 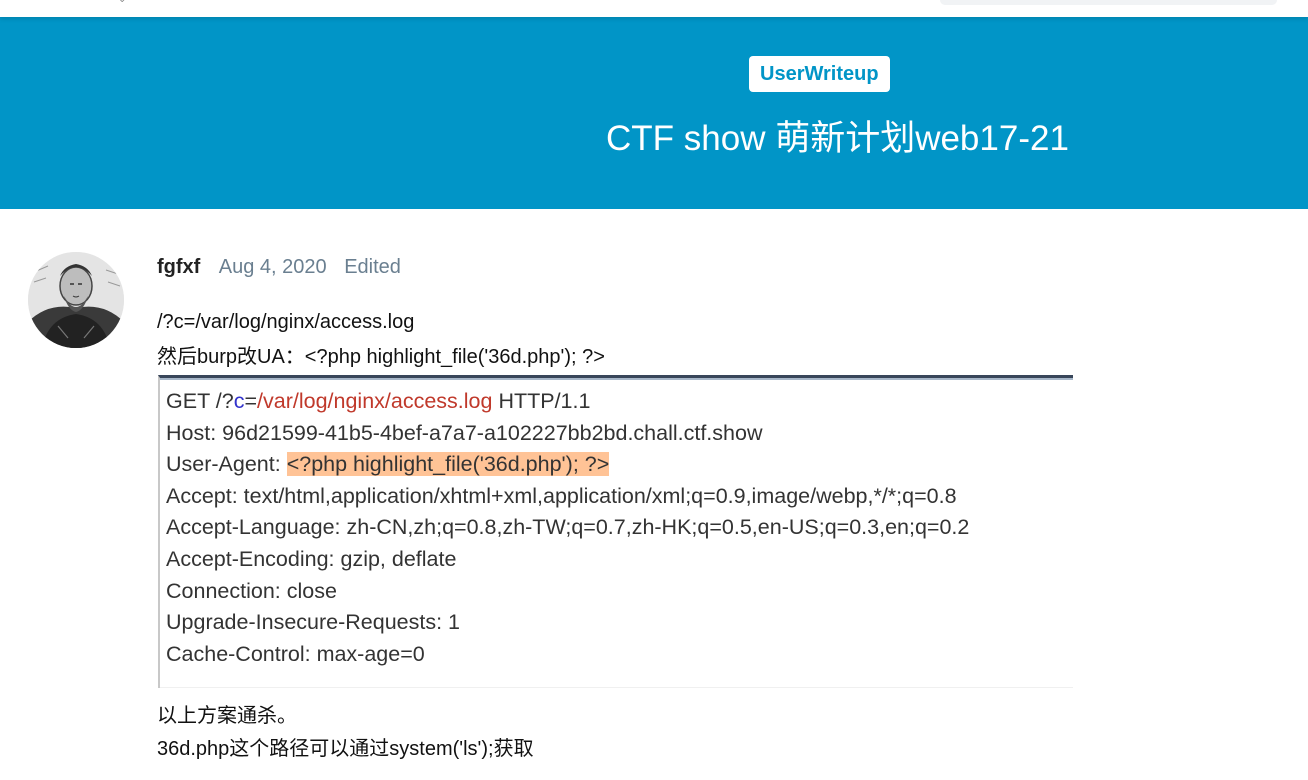 What do you see at coordinates (122, 2) in the screenshot?
I see `chevron-down-icon: ⌄` at bounding box center [122, 2].